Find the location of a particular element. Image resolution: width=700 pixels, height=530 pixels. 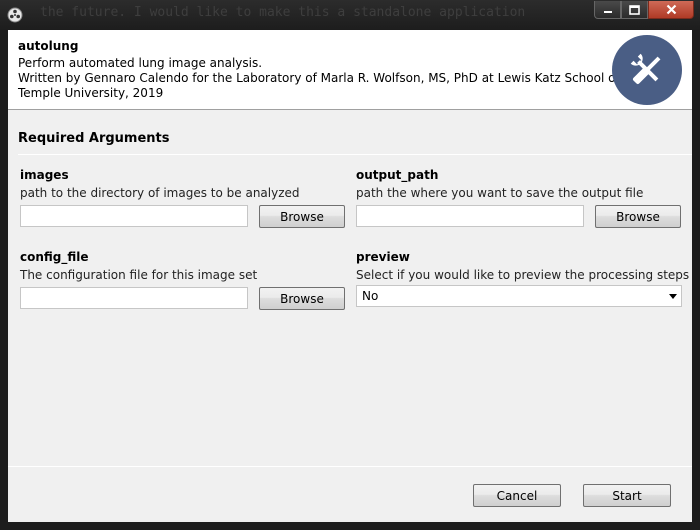

preview-selected-value: No is located at coordinates (370, 296).